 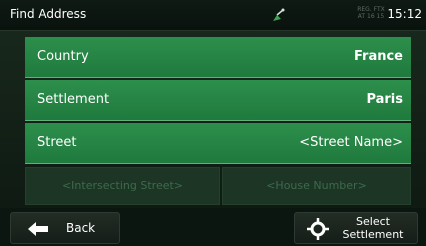 What do you see at coordinates (65, 228) in the screenshot?
I see `back-button: Back` at bounding box center [65, 228].